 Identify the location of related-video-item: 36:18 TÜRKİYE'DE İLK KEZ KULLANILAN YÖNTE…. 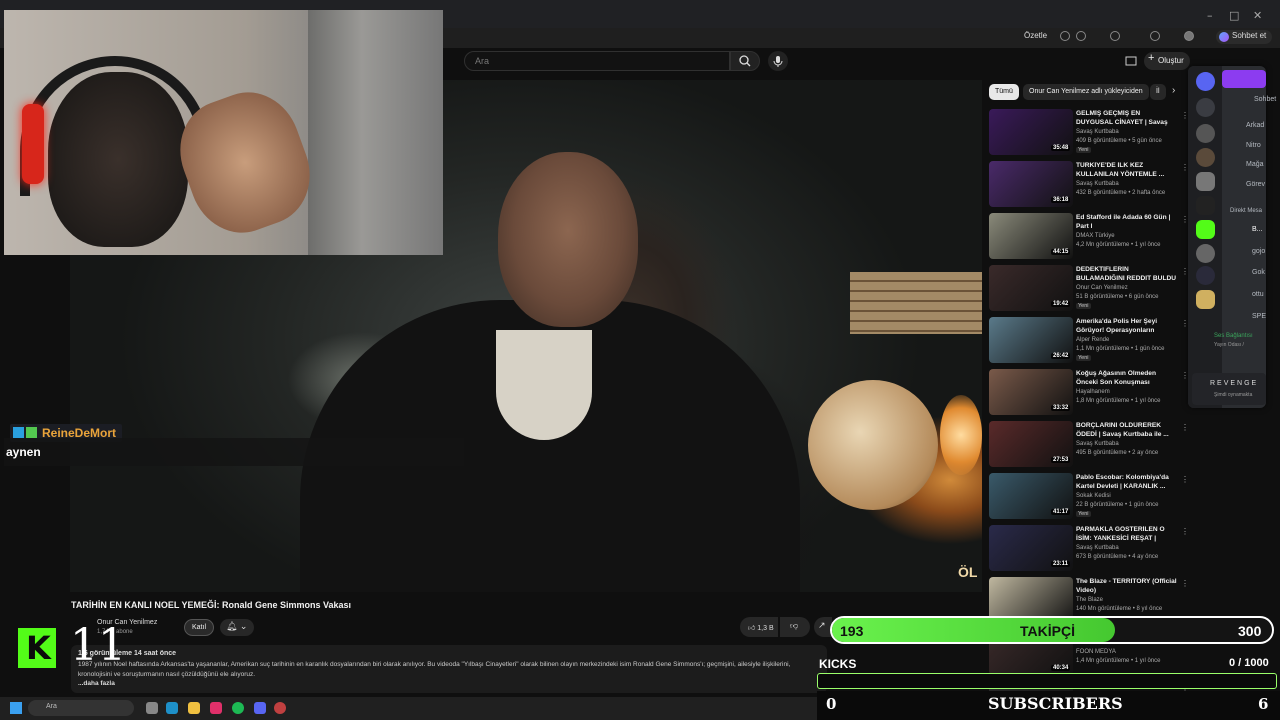
(1089, 185).